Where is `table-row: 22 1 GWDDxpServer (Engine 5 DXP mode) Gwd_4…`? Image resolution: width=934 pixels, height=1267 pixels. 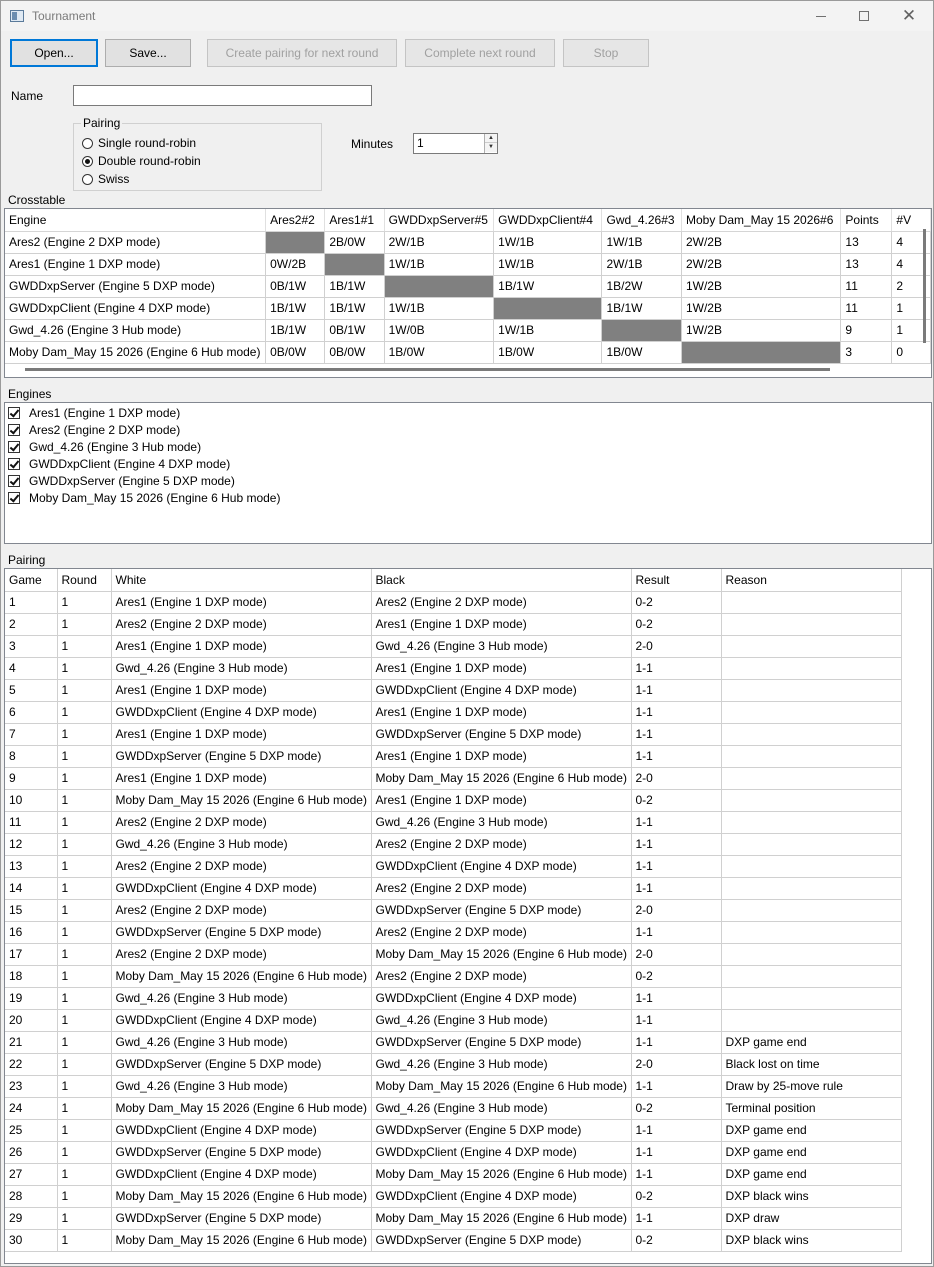
table-row: 22 1 GWDDxpServer (Engine 5 DXP mode) Gwd_4… is located at coordinates (453, 1064).